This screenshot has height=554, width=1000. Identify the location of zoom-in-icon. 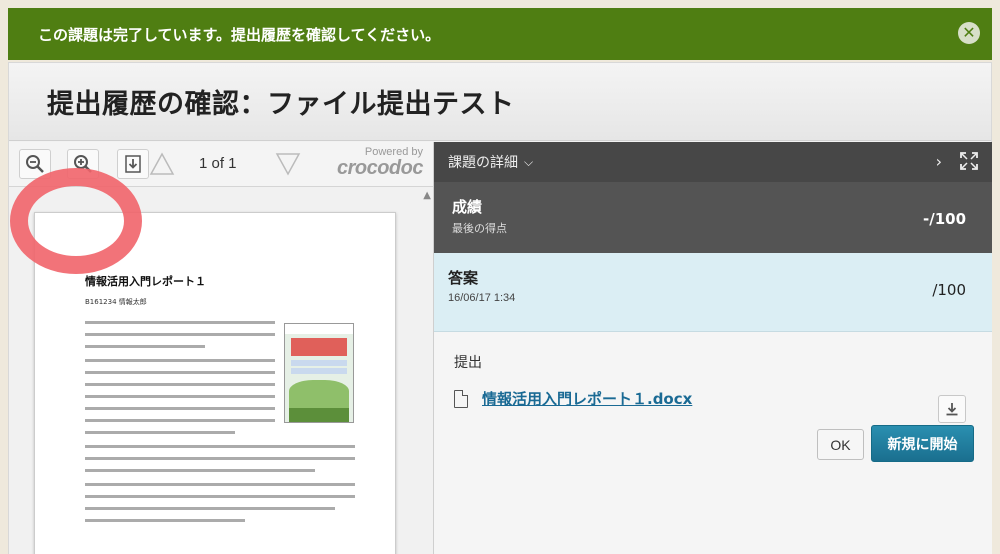
(83, 164).